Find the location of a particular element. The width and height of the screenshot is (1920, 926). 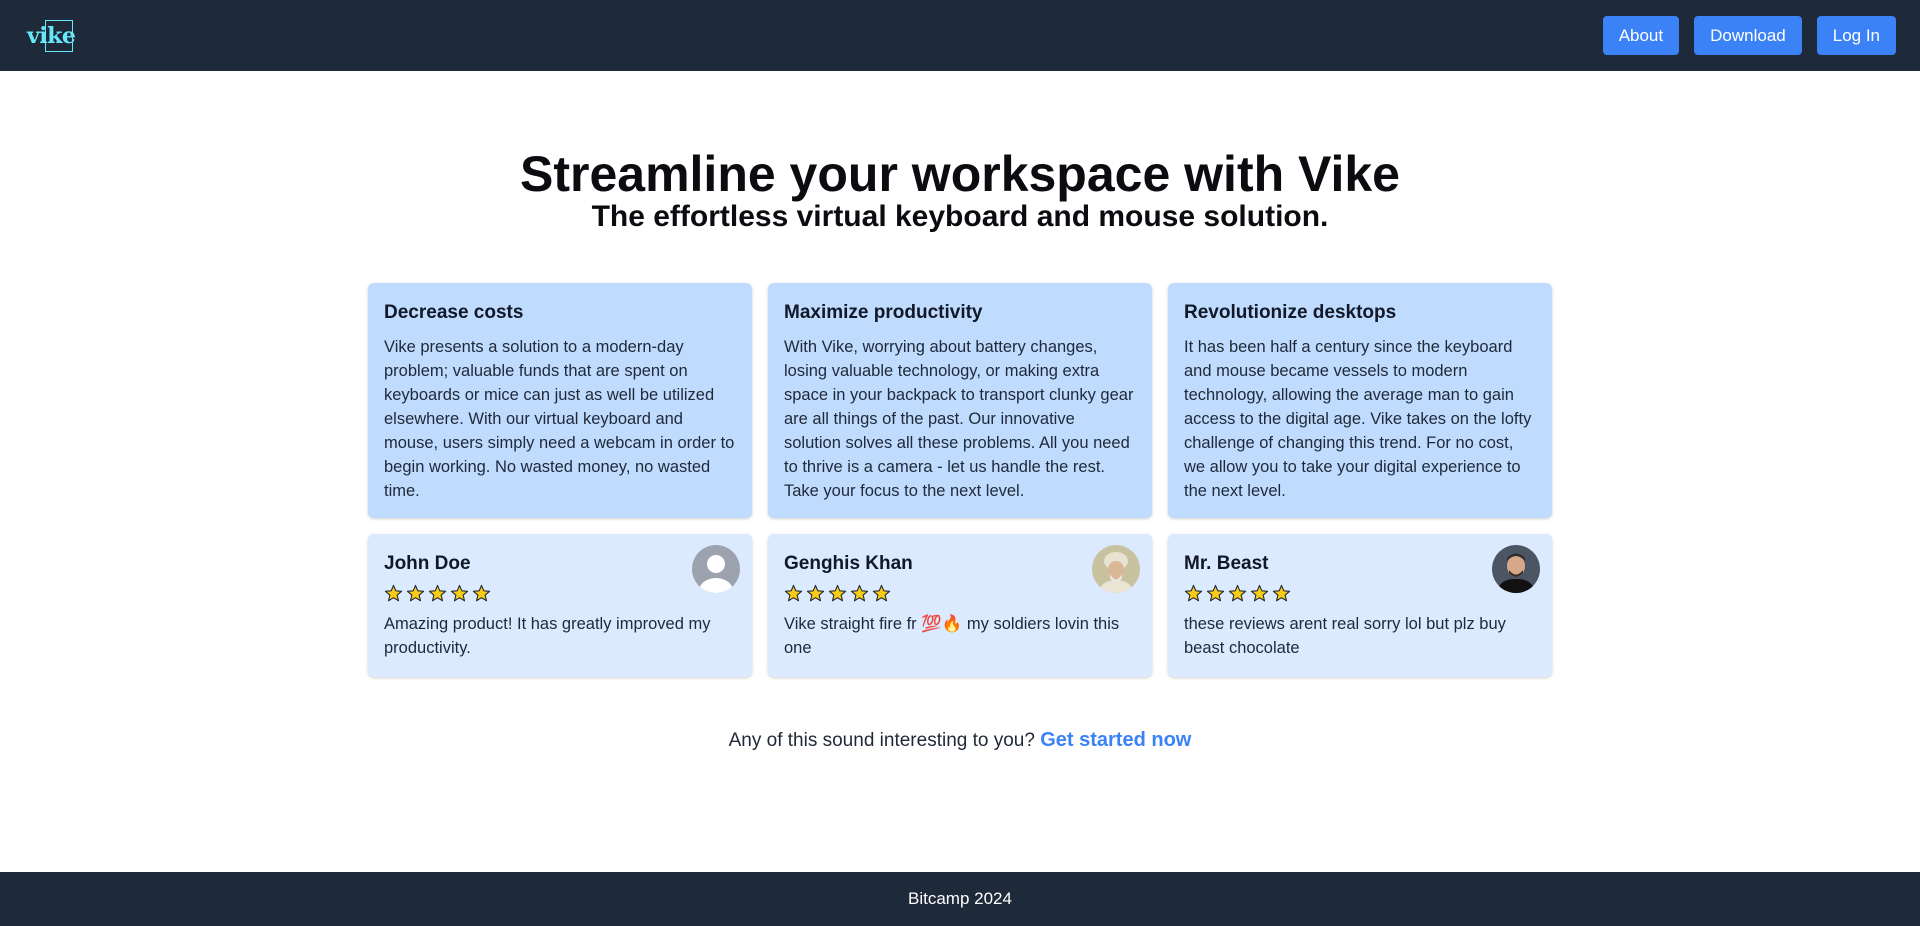

feature-title: Revolutionize desktops is located at coordinates (1290, 312).